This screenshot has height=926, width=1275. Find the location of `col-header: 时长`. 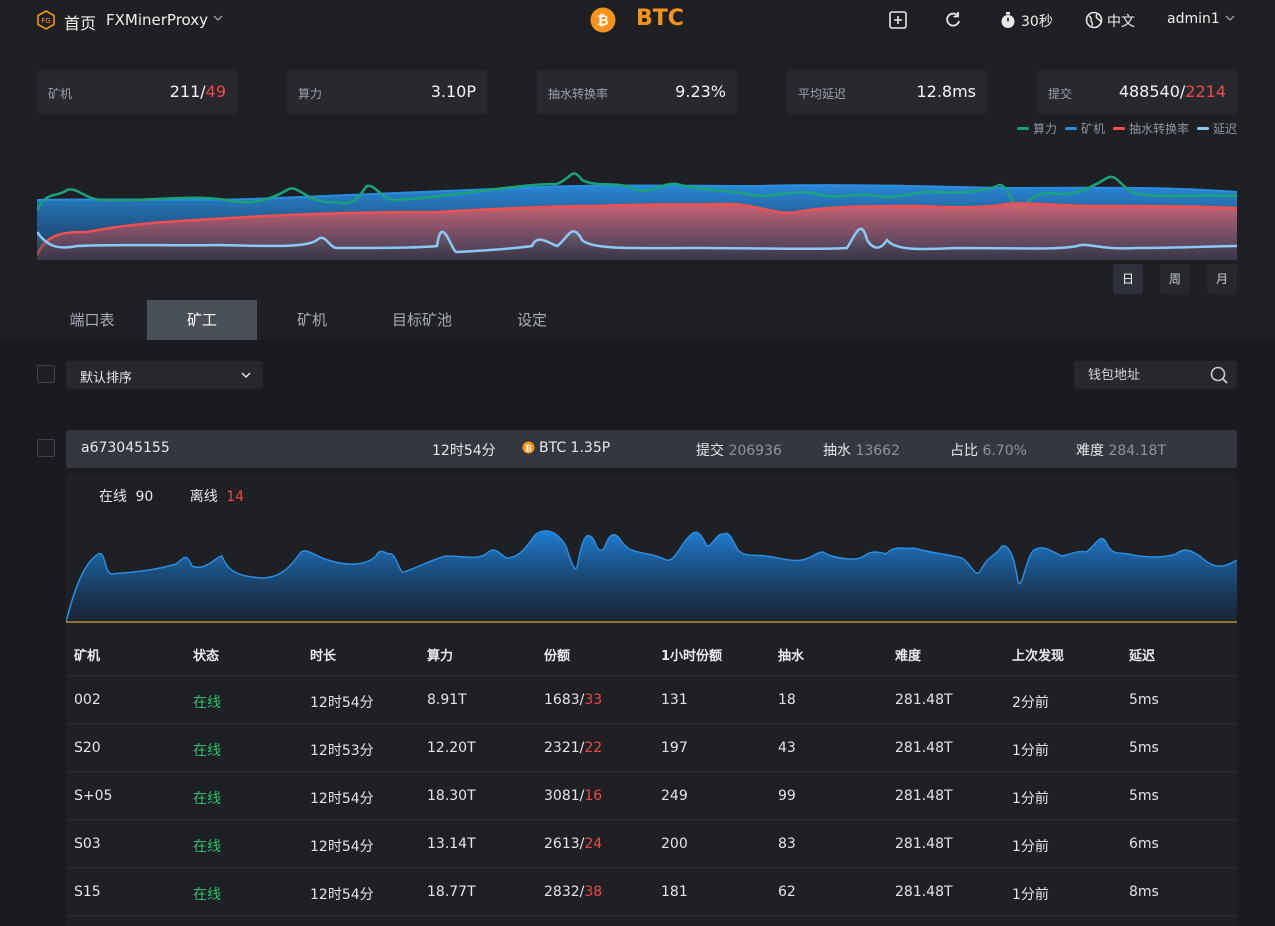

col-header: 时长 is located at coordinates (323, 654).